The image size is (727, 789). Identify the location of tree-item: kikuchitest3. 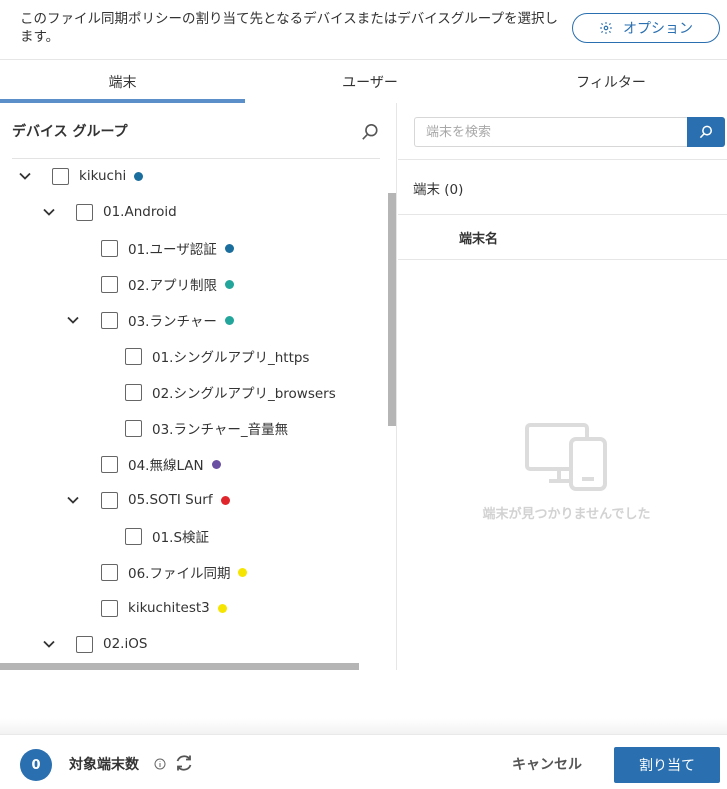
(164, 608).